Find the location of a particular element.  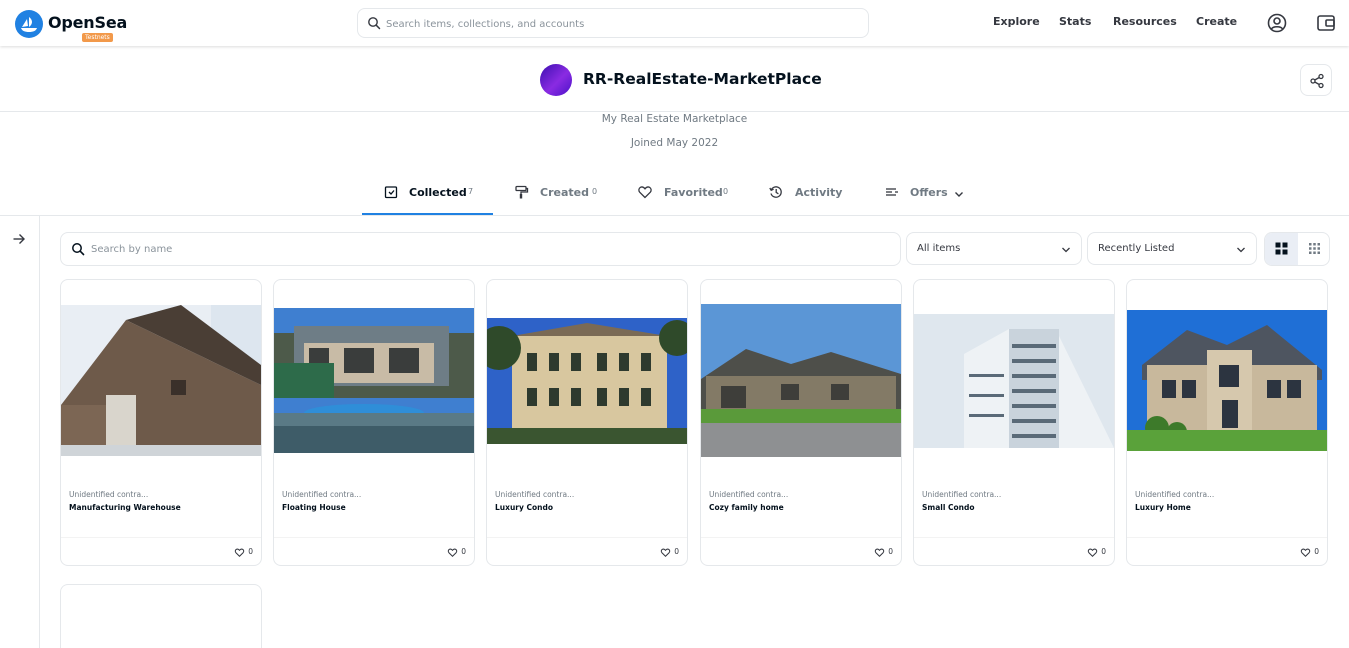

tab-collected: Collected 7 is located at coordinates (427, 195).